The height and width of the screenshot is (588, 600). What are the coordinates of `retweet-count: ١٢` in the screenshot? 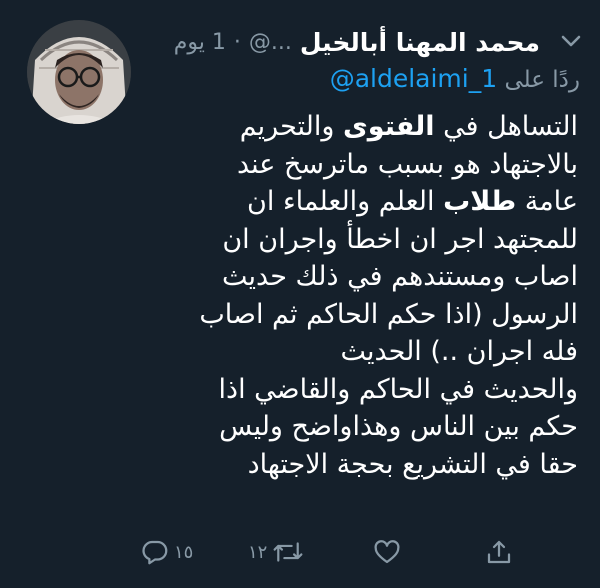 It's located at (258, 552).